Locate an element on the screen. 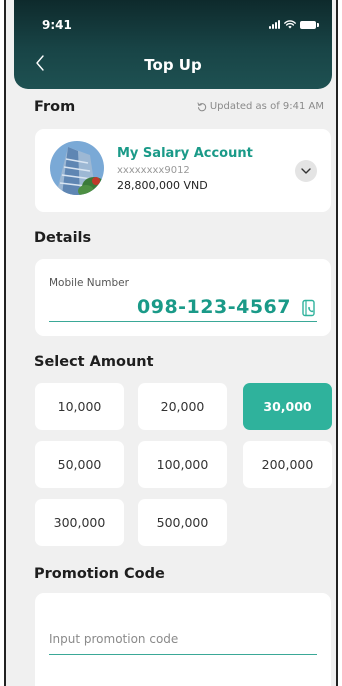  mobile-number-underline is located at coordinates (183, 321).